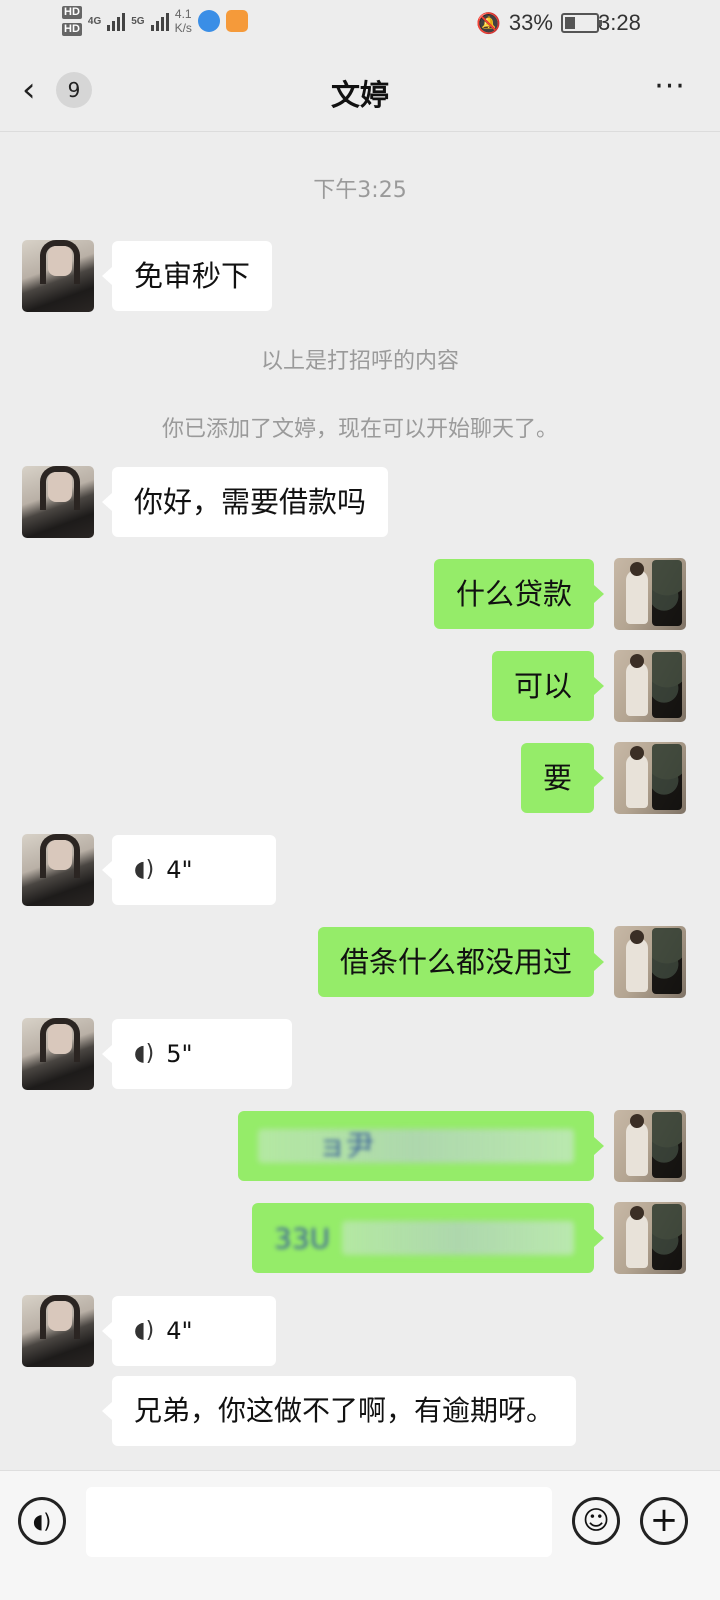 The image size is (720, 1600). What do you see at coordinates (548, 686) in the screenshot?
I see `message-bubble-outgoing: 可以` at bounding box center [548, 686].